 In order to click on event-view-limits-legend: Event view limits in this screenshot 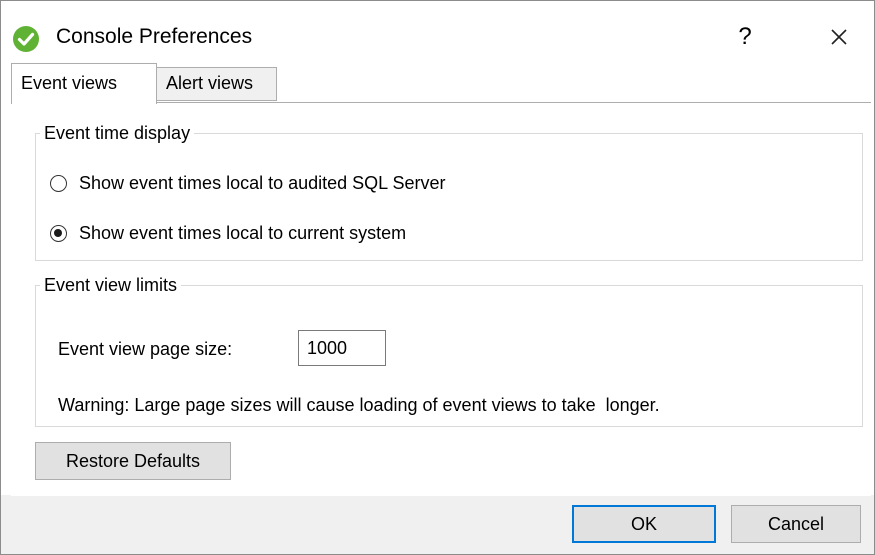, I will do `click(111, 285)`.